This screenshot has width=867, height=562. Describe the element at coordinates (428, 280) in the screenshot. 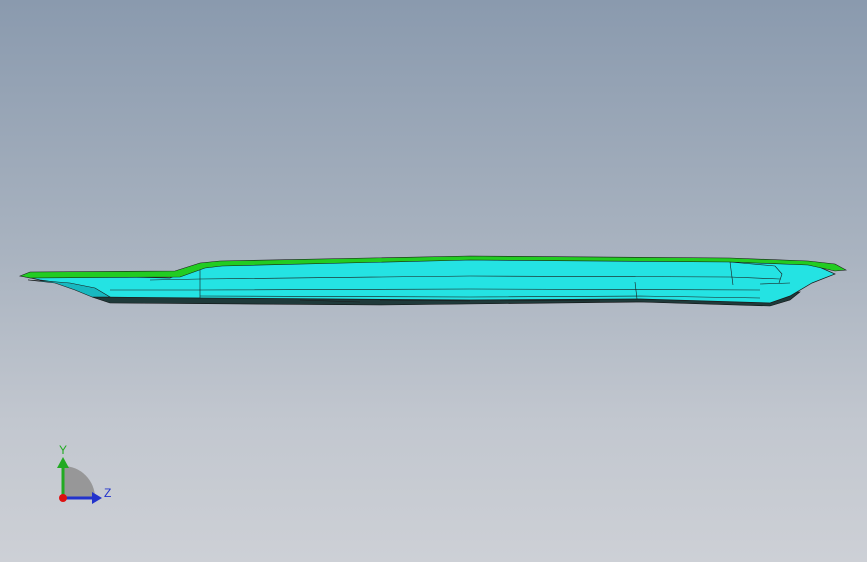

I see `part-body` at that location.